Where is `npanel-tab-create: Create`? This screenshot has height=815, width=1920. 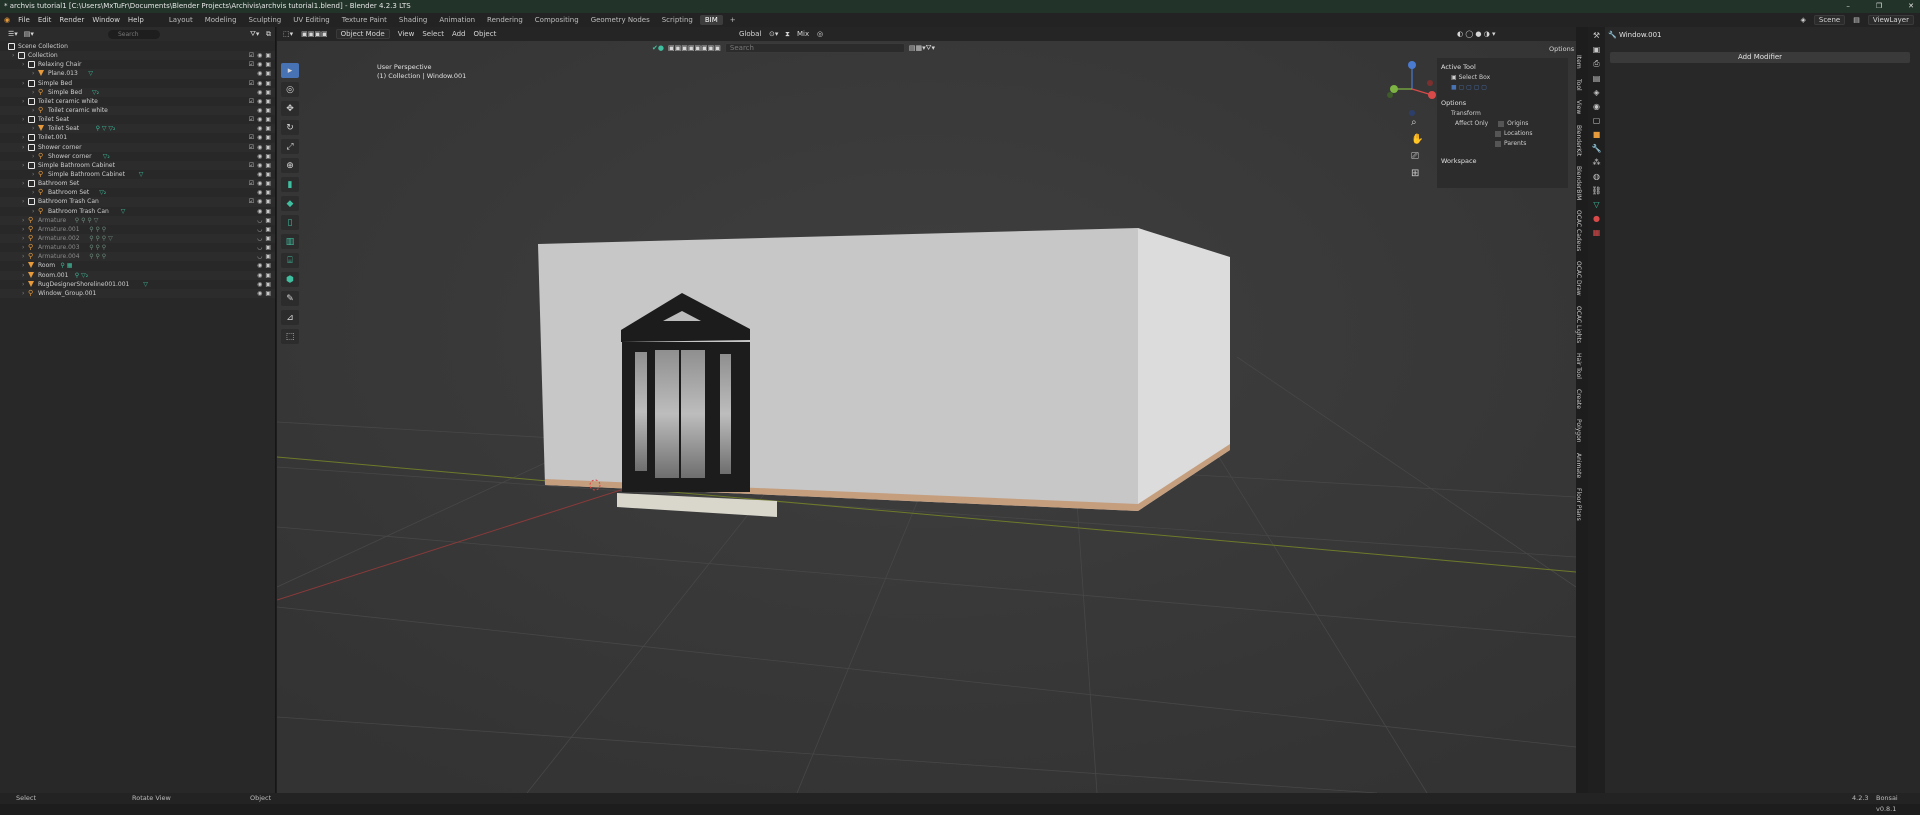 npanel-tab-create: Create is located at coordinates (1578, 399).